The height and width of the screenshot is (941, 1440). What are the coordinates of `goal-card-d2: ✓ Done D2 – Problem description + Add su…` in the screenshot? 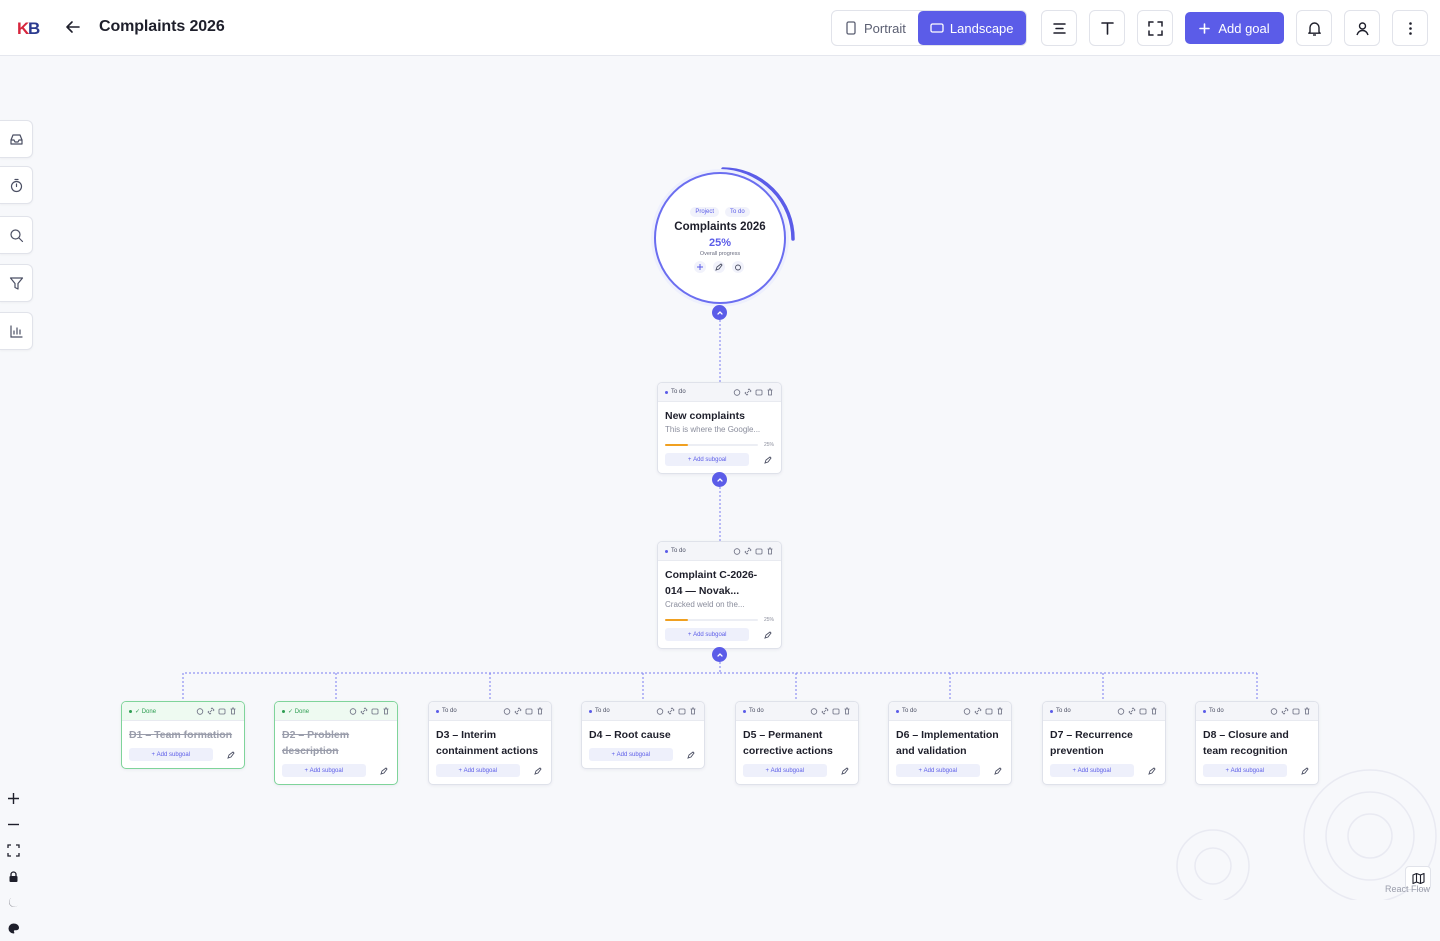 It's located at (336, 743).